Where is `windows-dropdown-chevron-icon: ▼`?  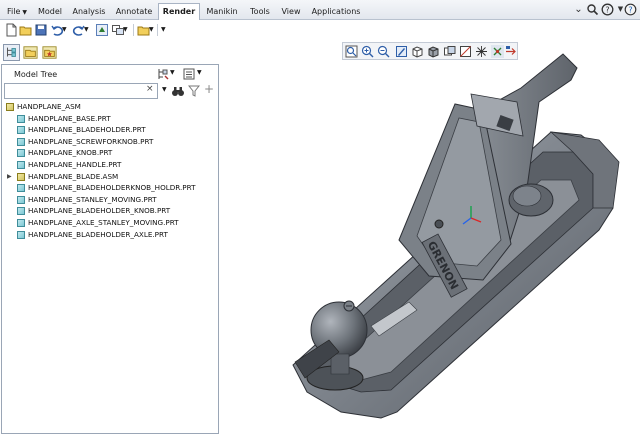
windows-dropdown-chevron-icon: ▼ is located at coordinates (130, 30).